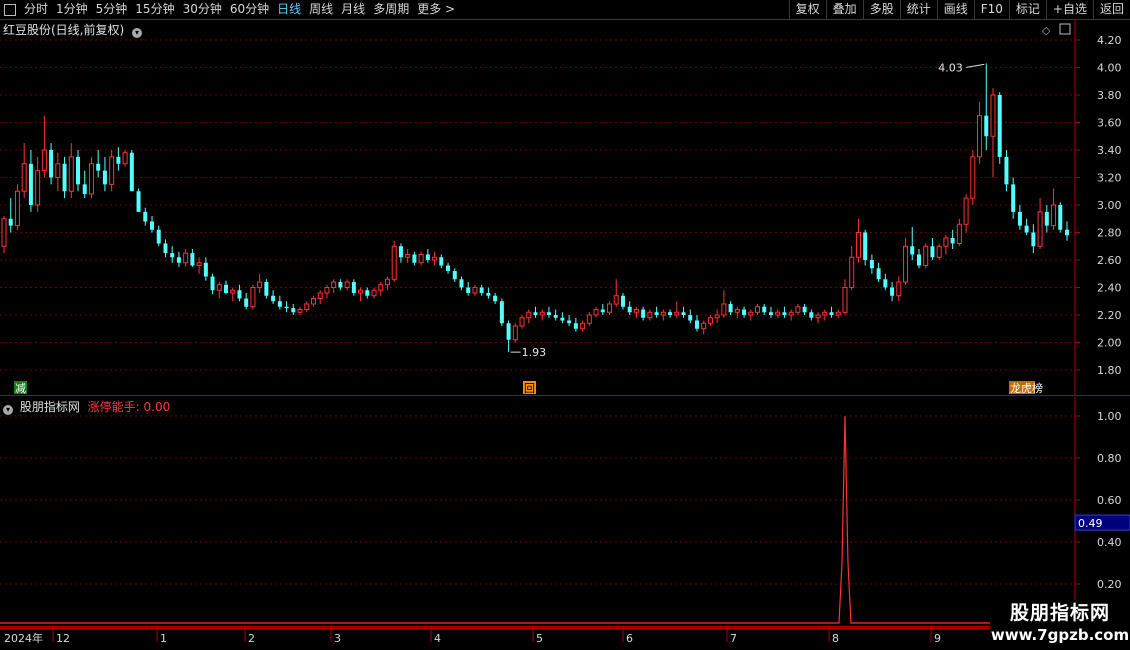 This screenshot has width=1130, height=650. I want to click on window-icon, so click(10, 9).